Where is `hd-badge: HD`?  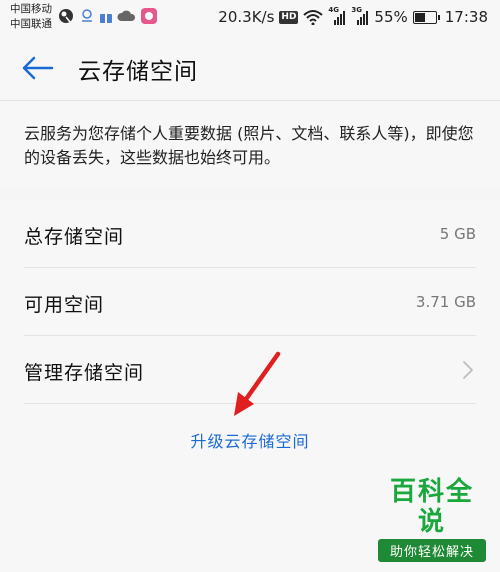
hd-badge: HD is located at coordinates (289, 17).